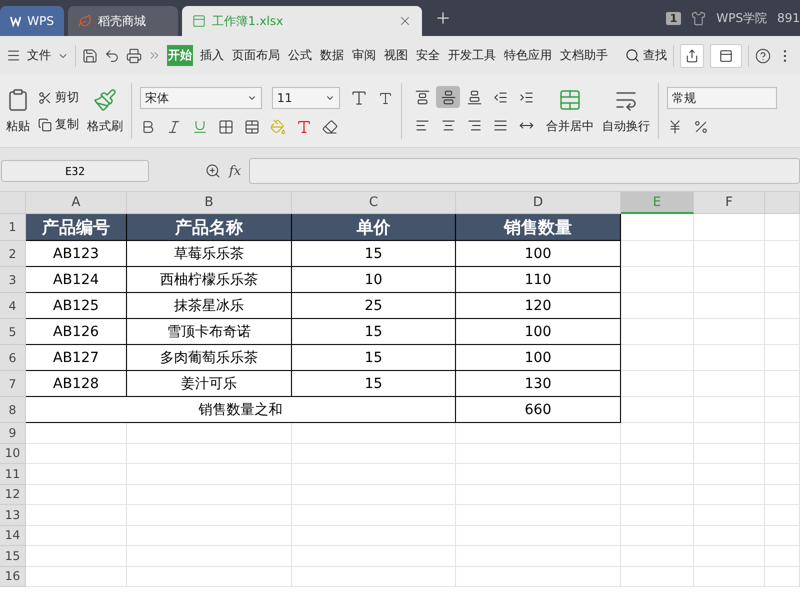  Describe the element at coordinates (13, 55) in the screenshot. I see `menu-icon` at that location.